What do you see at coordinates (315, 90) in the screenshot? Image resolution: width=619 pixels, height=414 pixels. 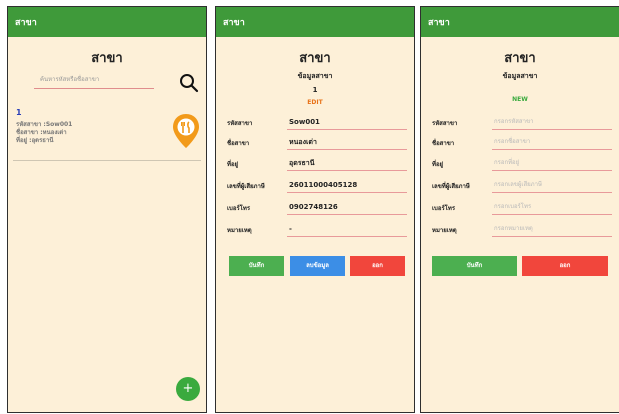 I see `record-number: 1` at bounding box center [315, 90].